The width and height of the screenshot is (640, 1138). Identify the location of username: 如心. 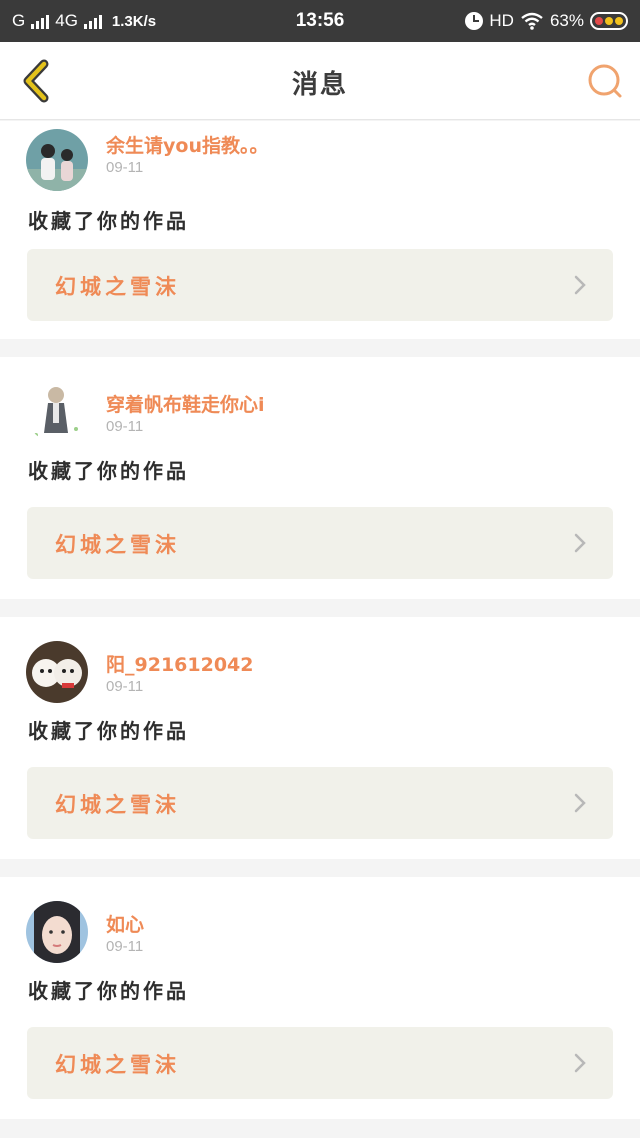
(125, 923).